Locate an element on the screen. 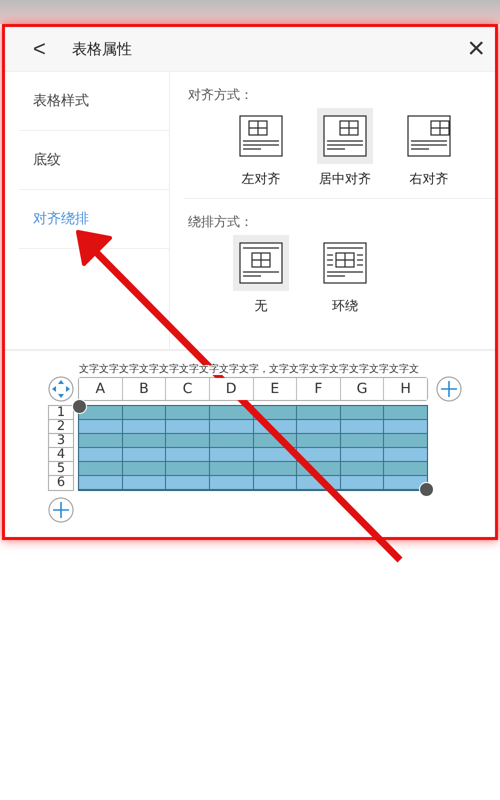 This screenshot has width=500, height=800. column-header: E is located at coordinates (276, 389).